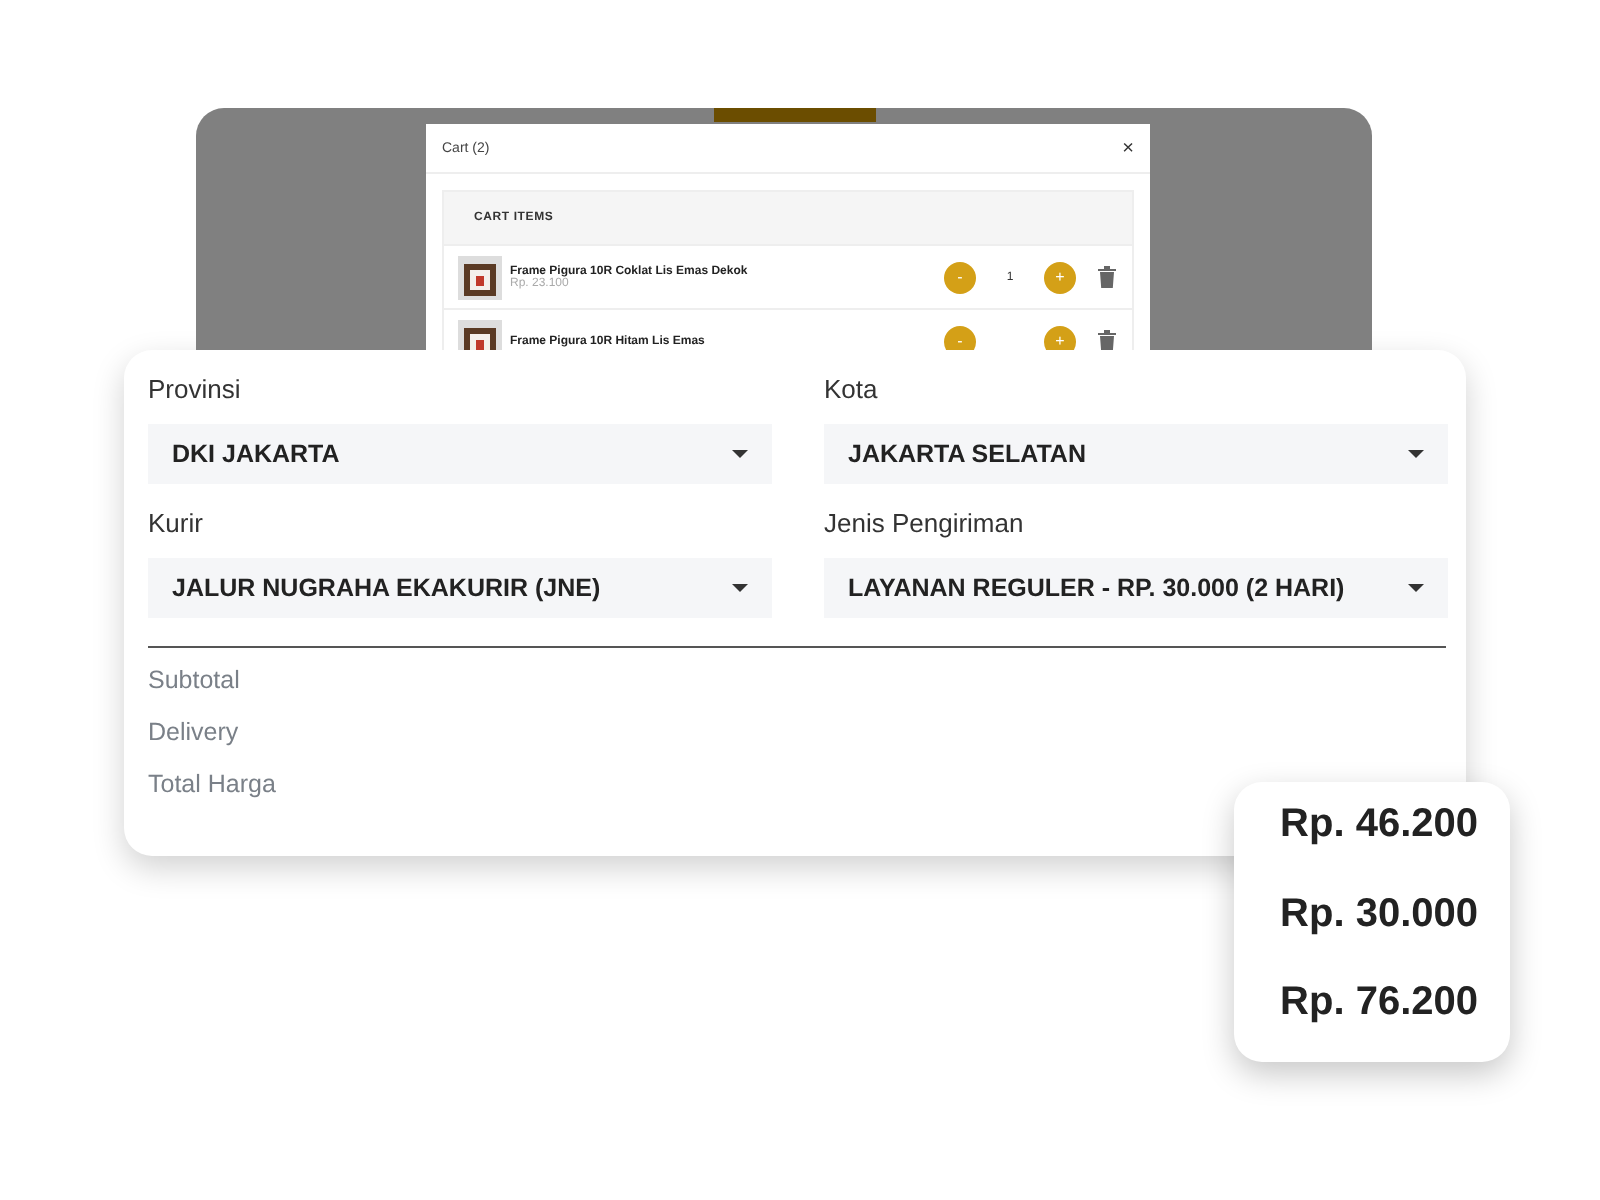 This screenshot has height=1200, width=1600. I want to click on summary-label: Total Harga, so click(213, 785).